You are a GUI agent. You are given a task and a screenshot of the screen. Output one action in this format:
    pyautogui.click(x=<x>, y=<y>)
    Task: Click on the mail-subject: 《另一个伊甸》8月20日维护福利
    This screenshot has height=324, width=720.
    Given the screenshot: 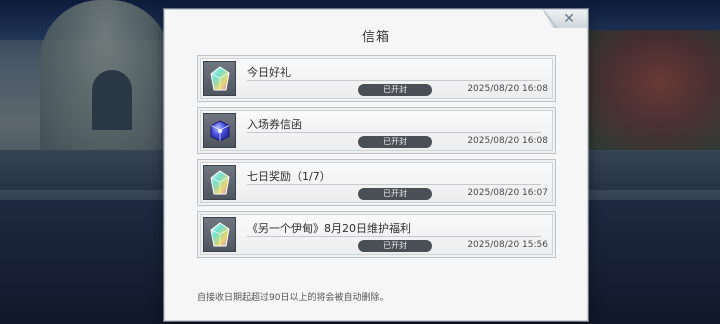 What is the action you would take?
    pyautogui.click(x=329, y=228)
    